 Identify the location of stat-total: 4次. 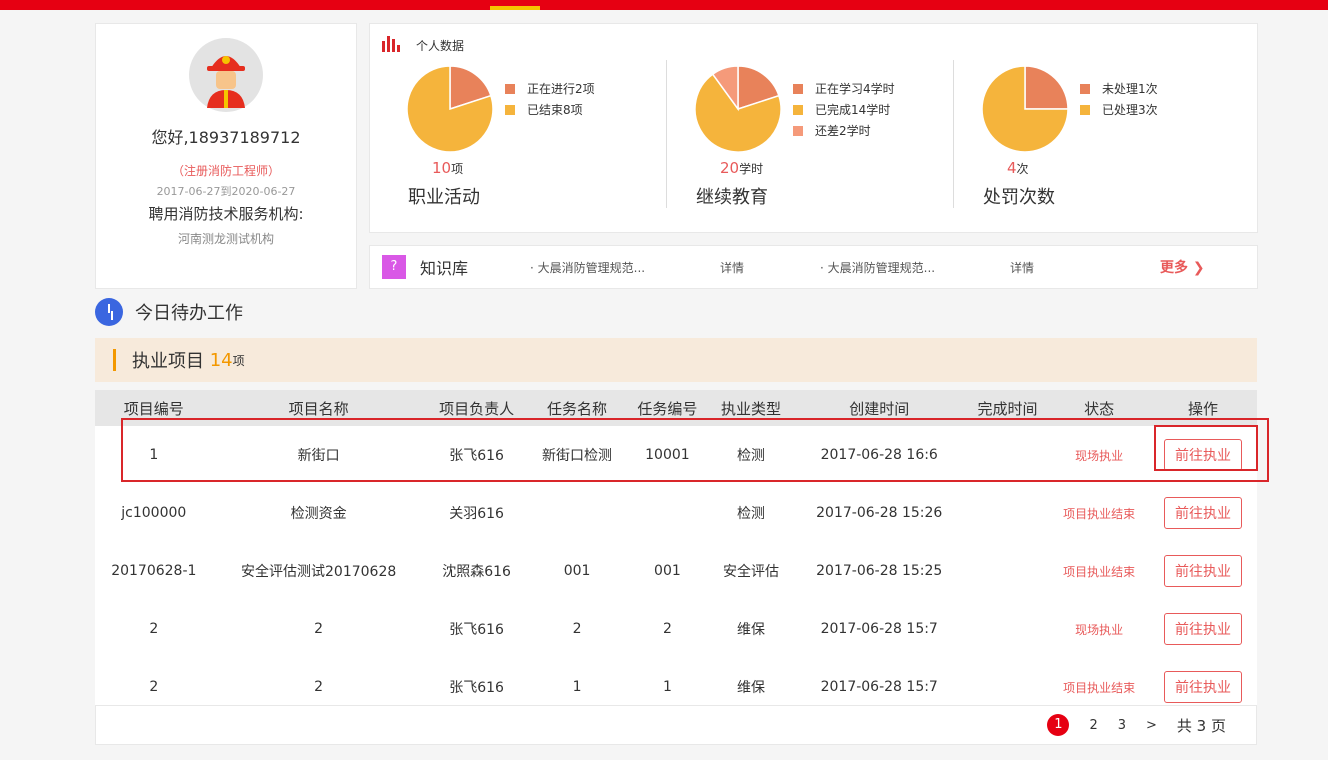
(1018, 168).